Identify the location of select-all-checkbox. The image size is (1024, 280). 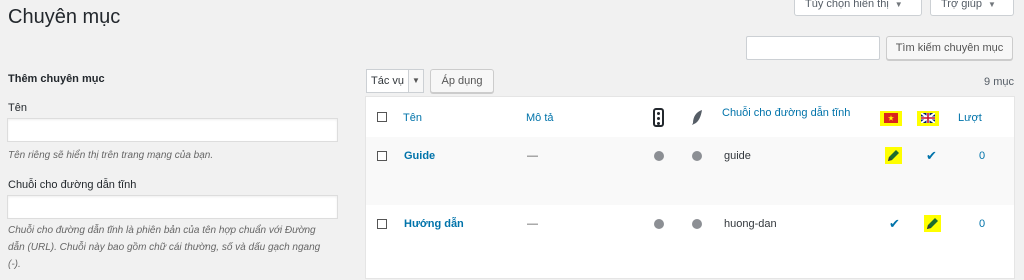
(382, 117).